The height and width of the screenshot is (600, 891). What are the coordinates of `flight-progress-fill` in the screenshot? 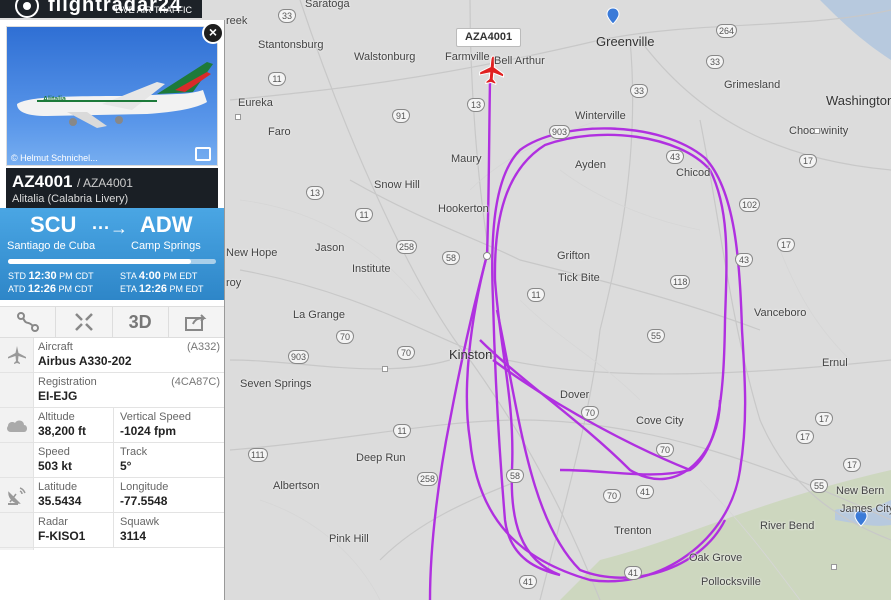 It's located at (100, 261).